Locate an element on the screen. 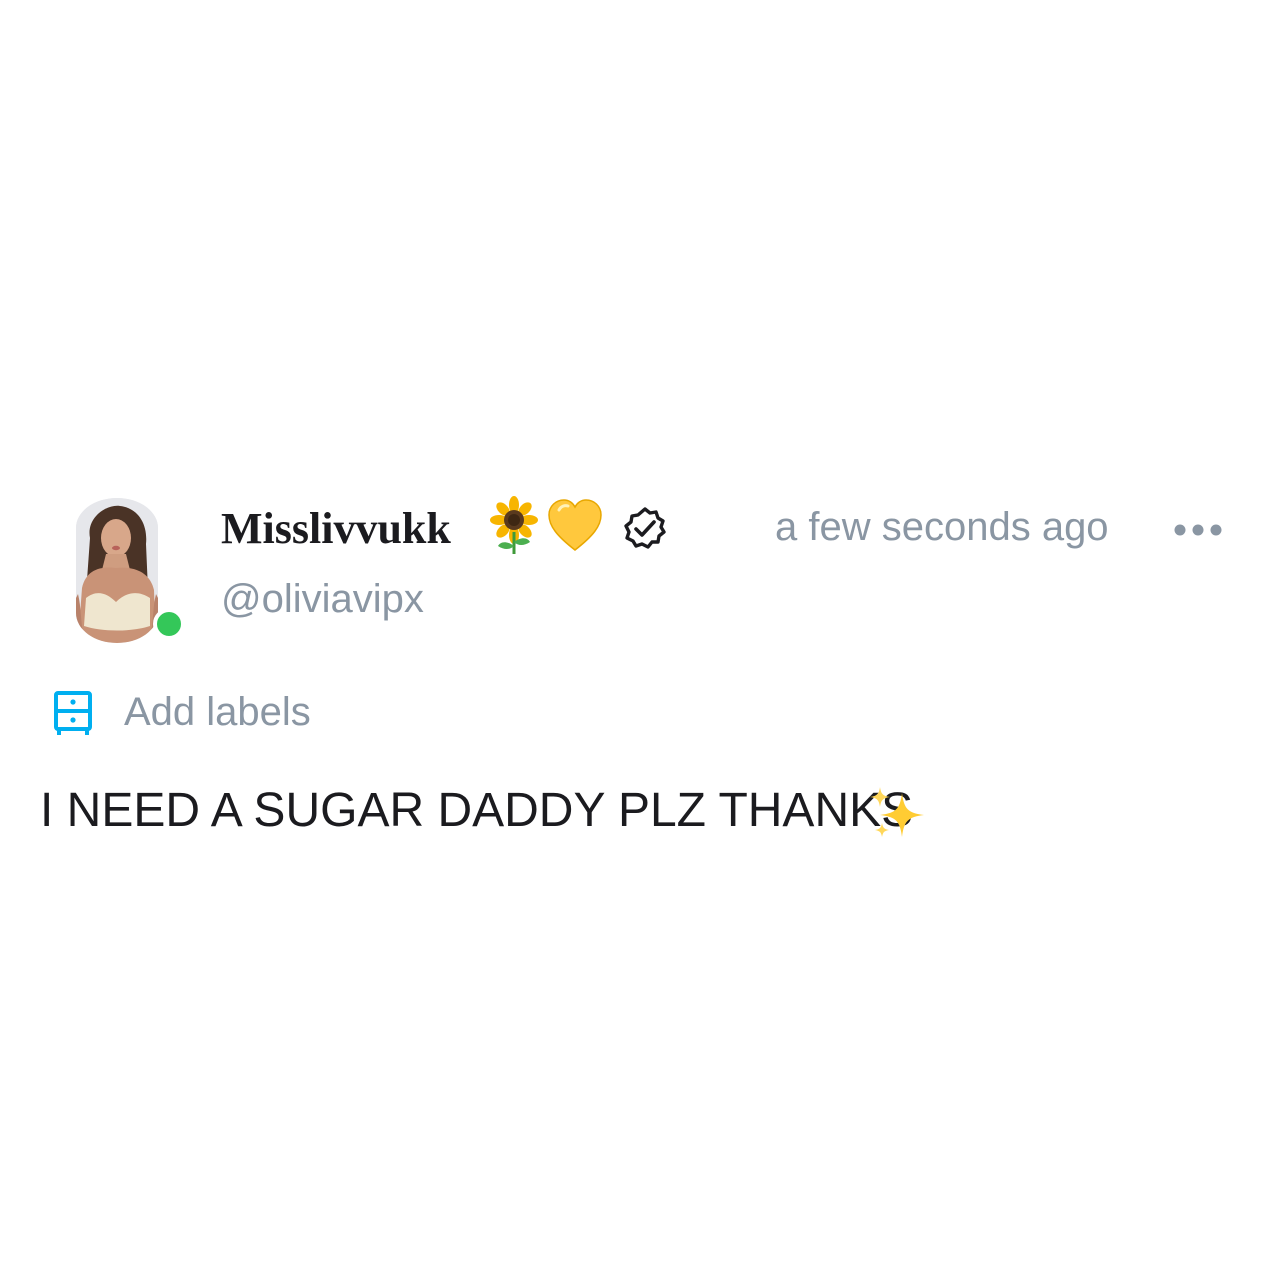 This screenshot has width=1276, height=1276. online-status-indicator is located at coordinates (169, 624).